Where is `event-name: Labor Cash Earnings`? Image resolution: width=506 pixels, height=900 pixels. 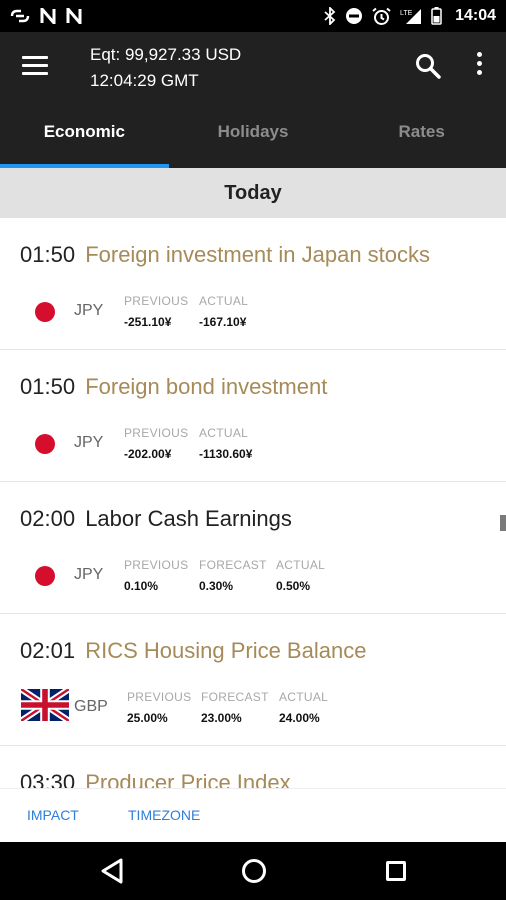
event-name: Labor Cash Earnings is located at coordinates (188, 518).